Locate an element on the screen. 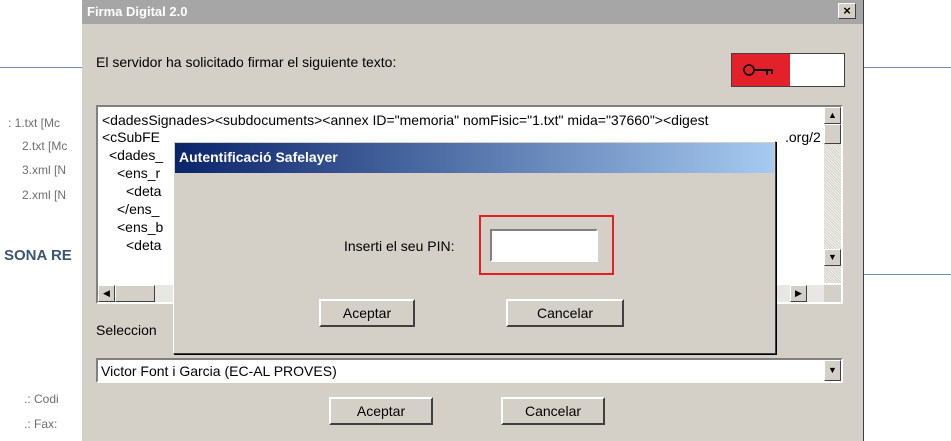 The image size is (951, 441). dialog-accept-button: Aceptar is located at coordinates (367, 313).